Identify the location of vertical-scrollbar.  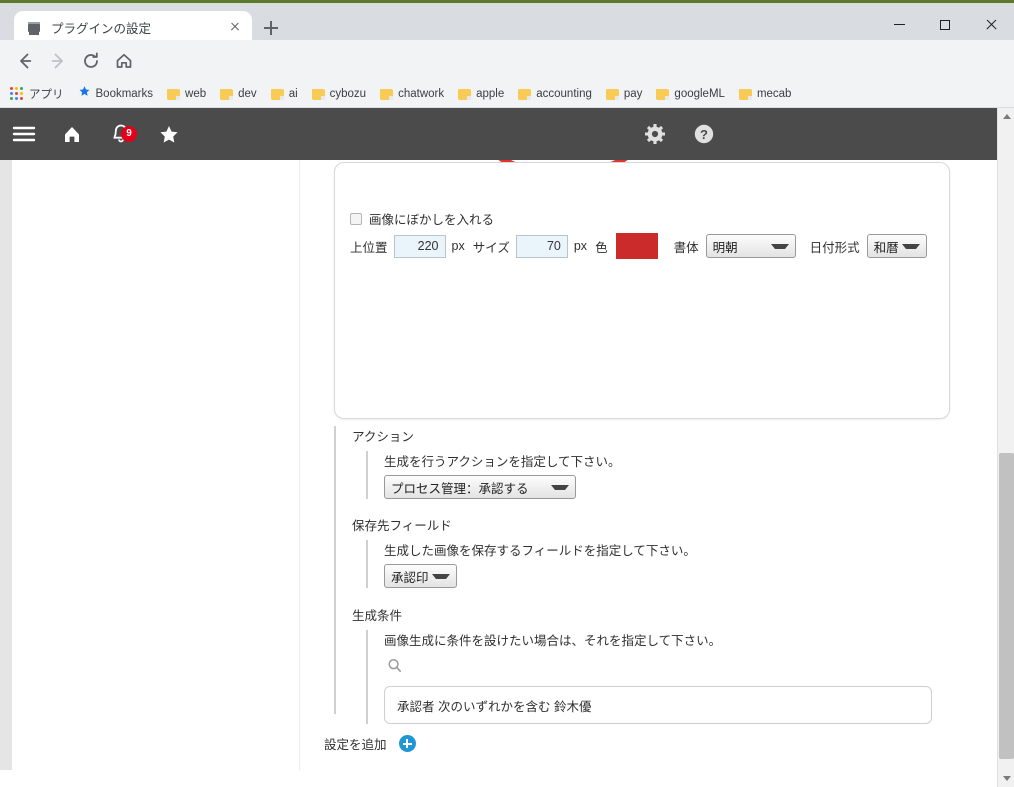
(1005, 447).